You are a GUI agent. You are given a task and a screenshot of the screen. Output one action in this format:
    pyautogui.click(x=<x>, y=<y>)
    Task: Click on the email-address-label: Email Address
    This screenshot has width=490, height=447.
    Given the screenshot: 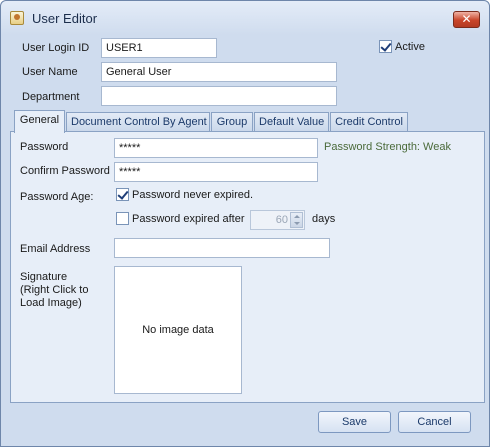 What is the action you would take?
    pyautogui.click(x=55, y=249)
    